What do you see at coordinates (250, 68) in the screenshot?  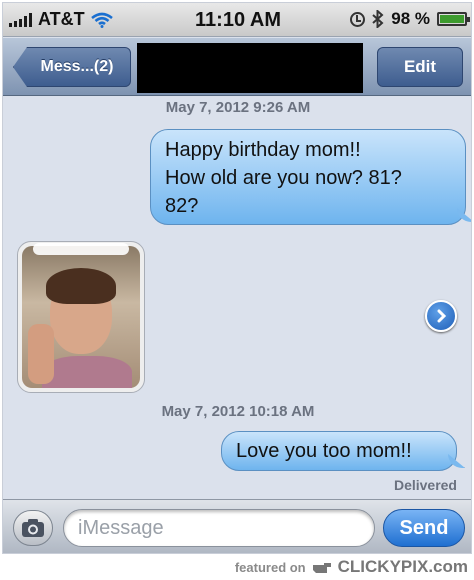 I see `redacted-contact-name` at bounding box center [250, 68].